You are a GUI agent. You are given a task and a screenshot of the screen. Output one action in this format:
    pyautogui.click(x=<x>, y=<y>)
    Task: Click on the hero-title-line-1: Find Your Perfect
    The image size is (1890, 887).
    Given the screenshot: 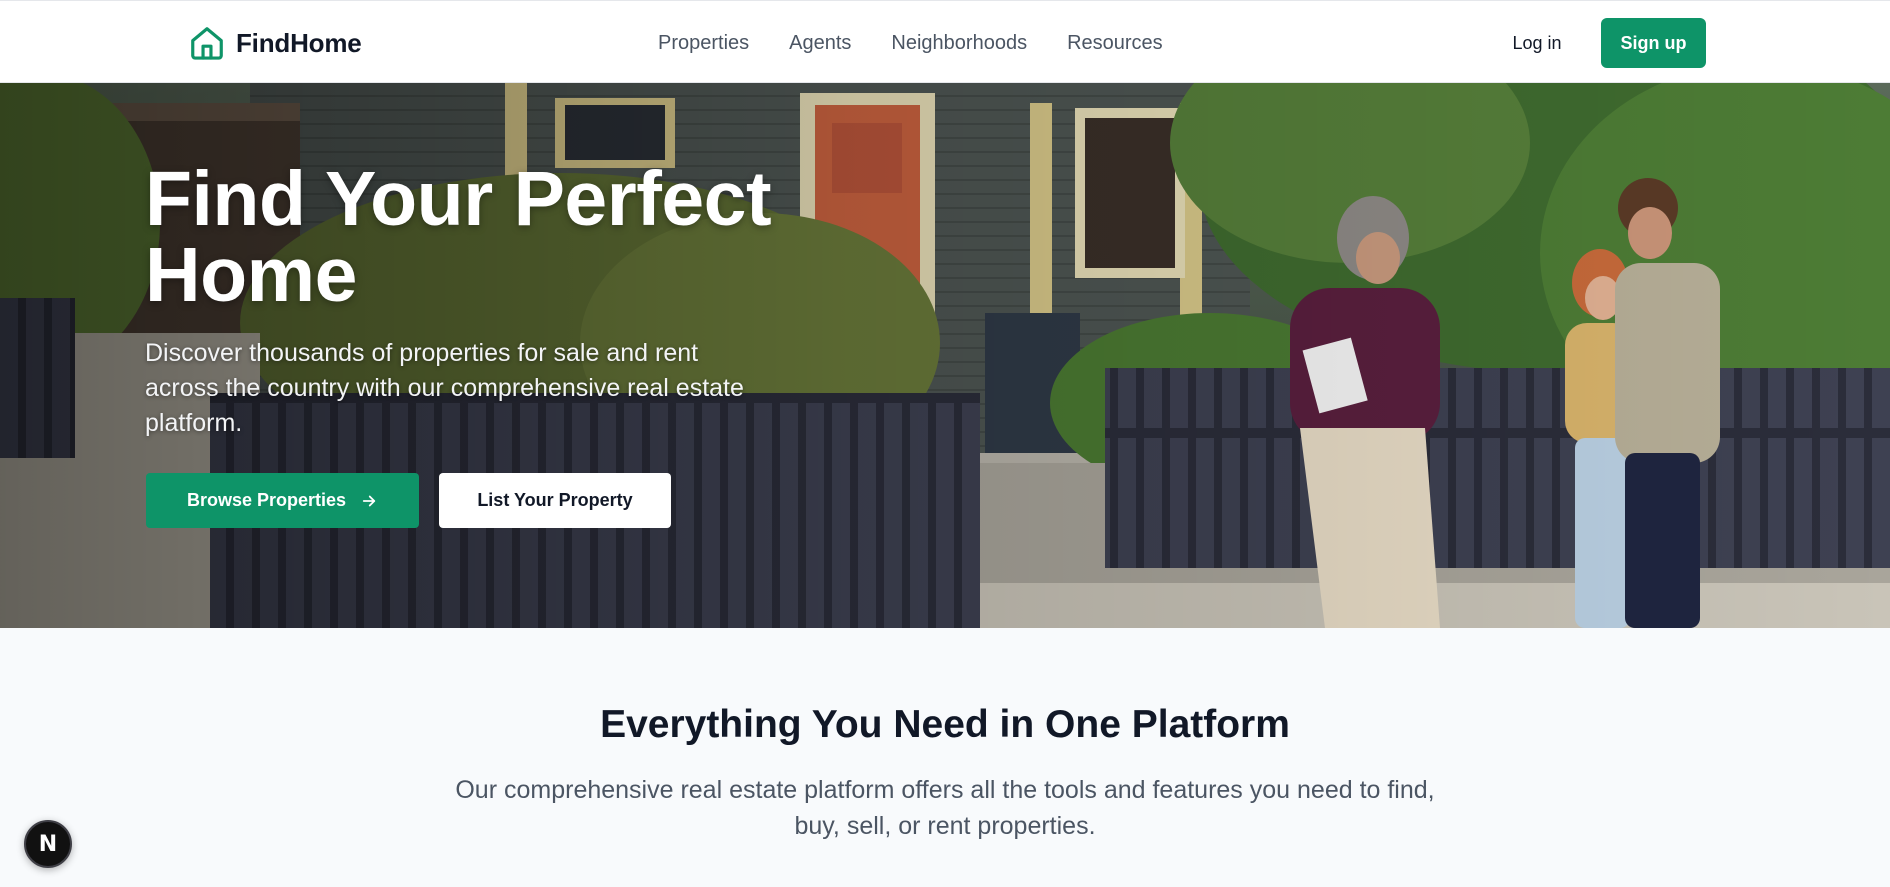 What is the action you would take?
    pyautogui.click(x=458, y=199)
    